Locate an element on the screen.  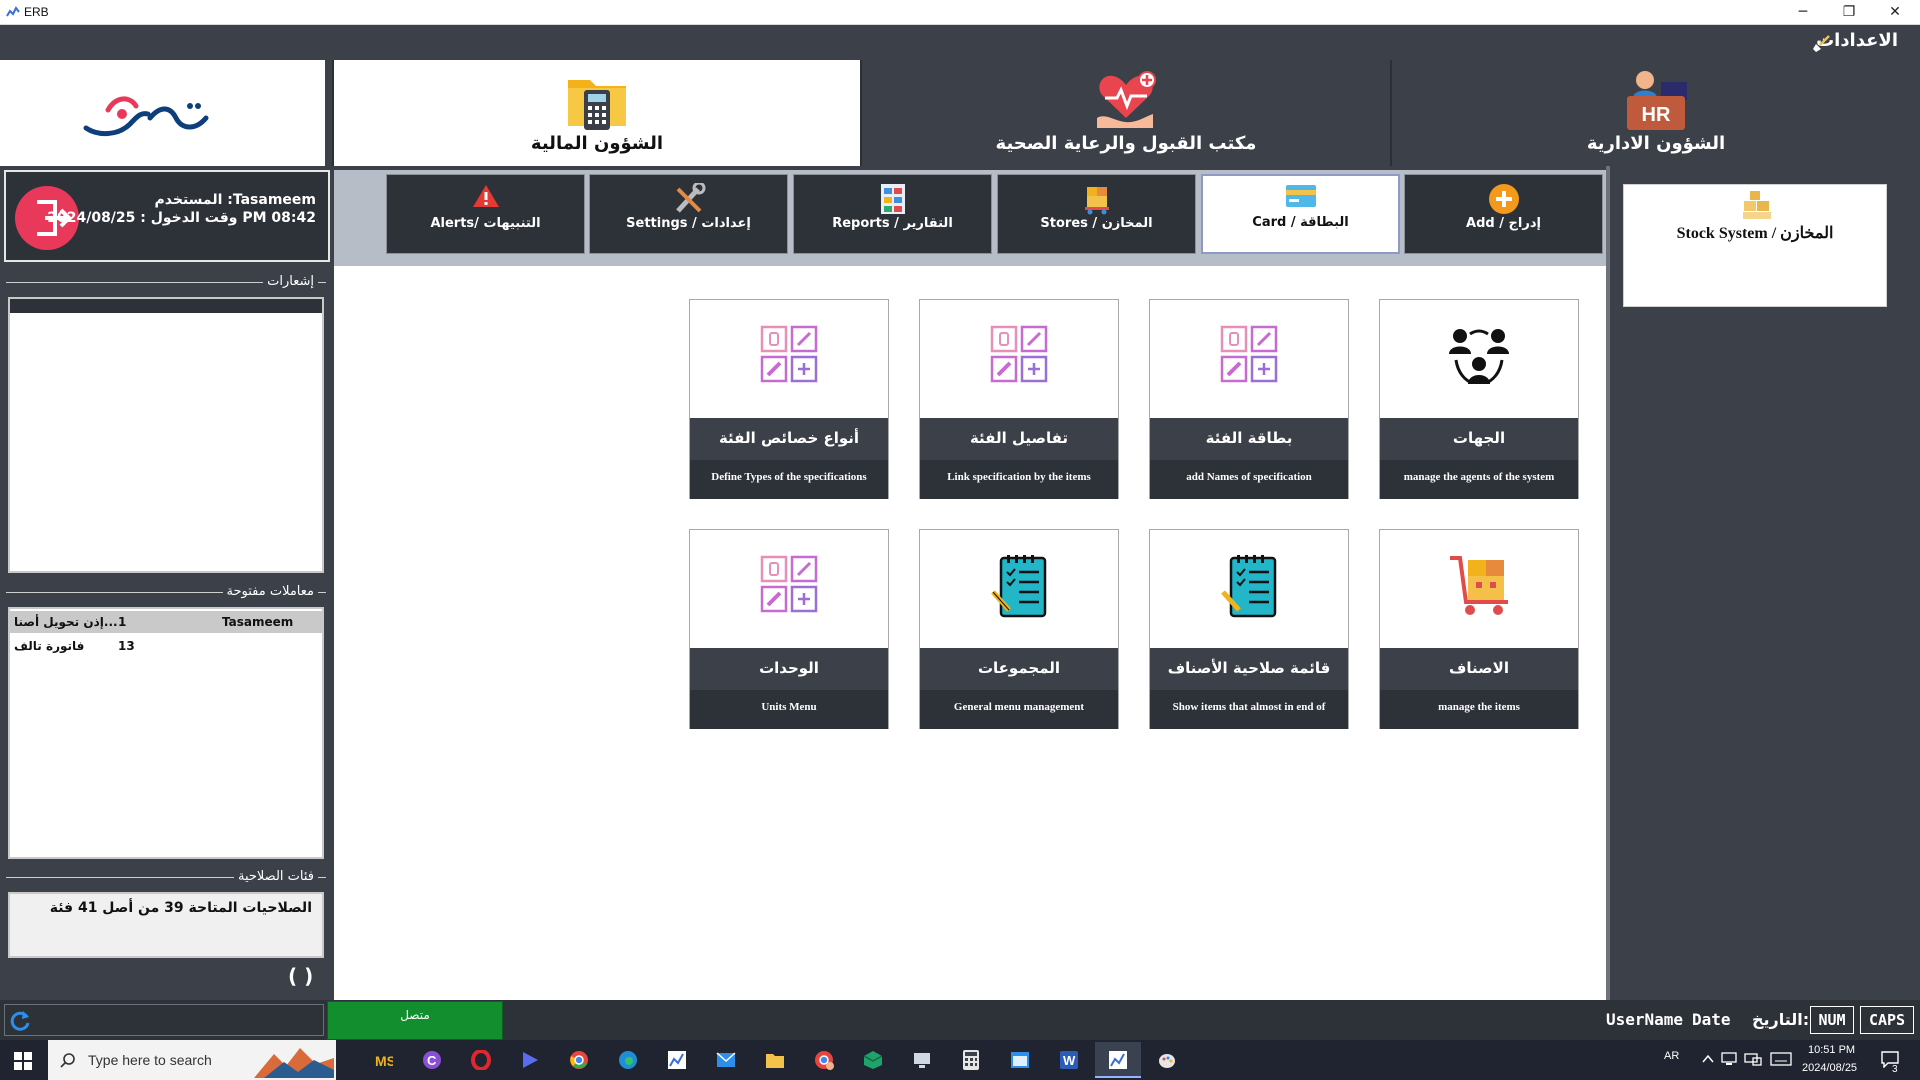
permissions-text: الصلاحيات المتاحة 39 من أصل 41 فئة is located at coordinates (180, 908).